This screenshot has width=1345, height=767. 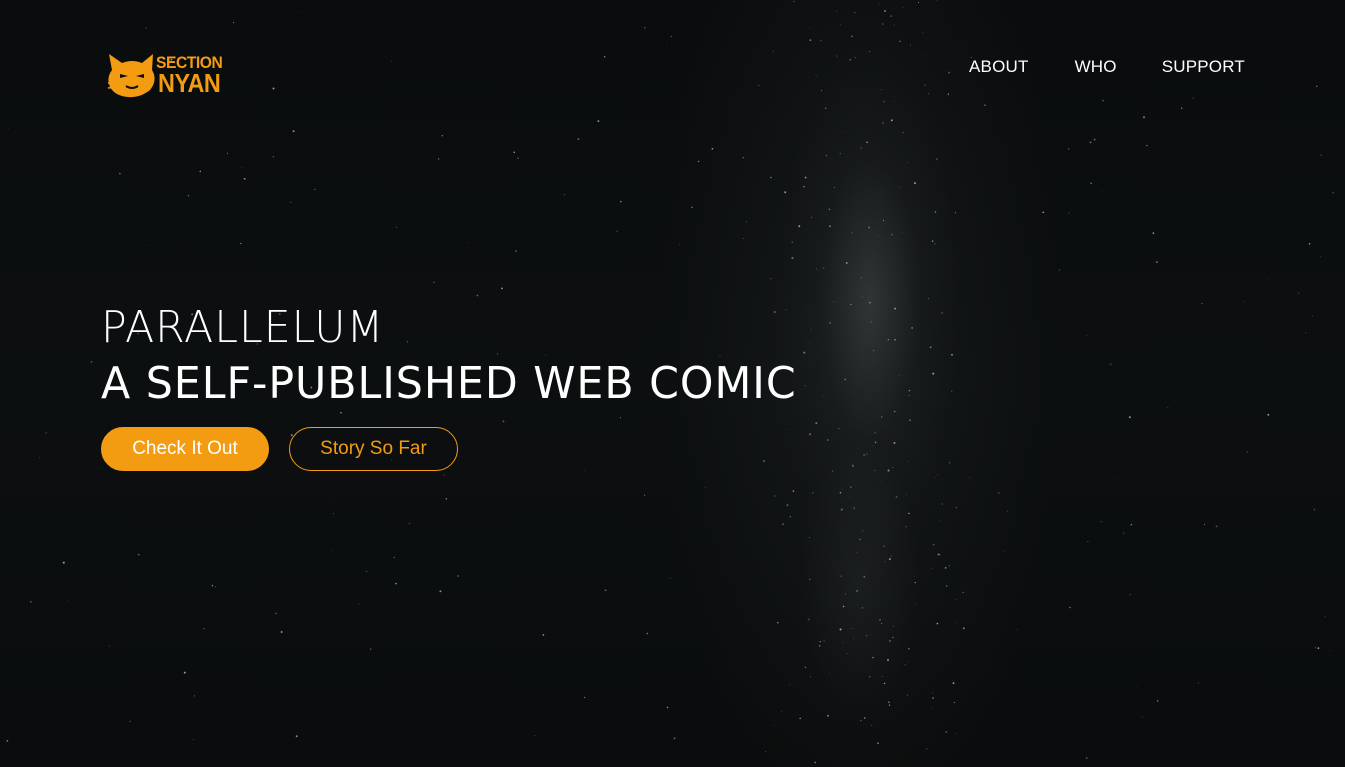 I want to click on site-logo: SECTION NYAN, so click(x=179, y=75).